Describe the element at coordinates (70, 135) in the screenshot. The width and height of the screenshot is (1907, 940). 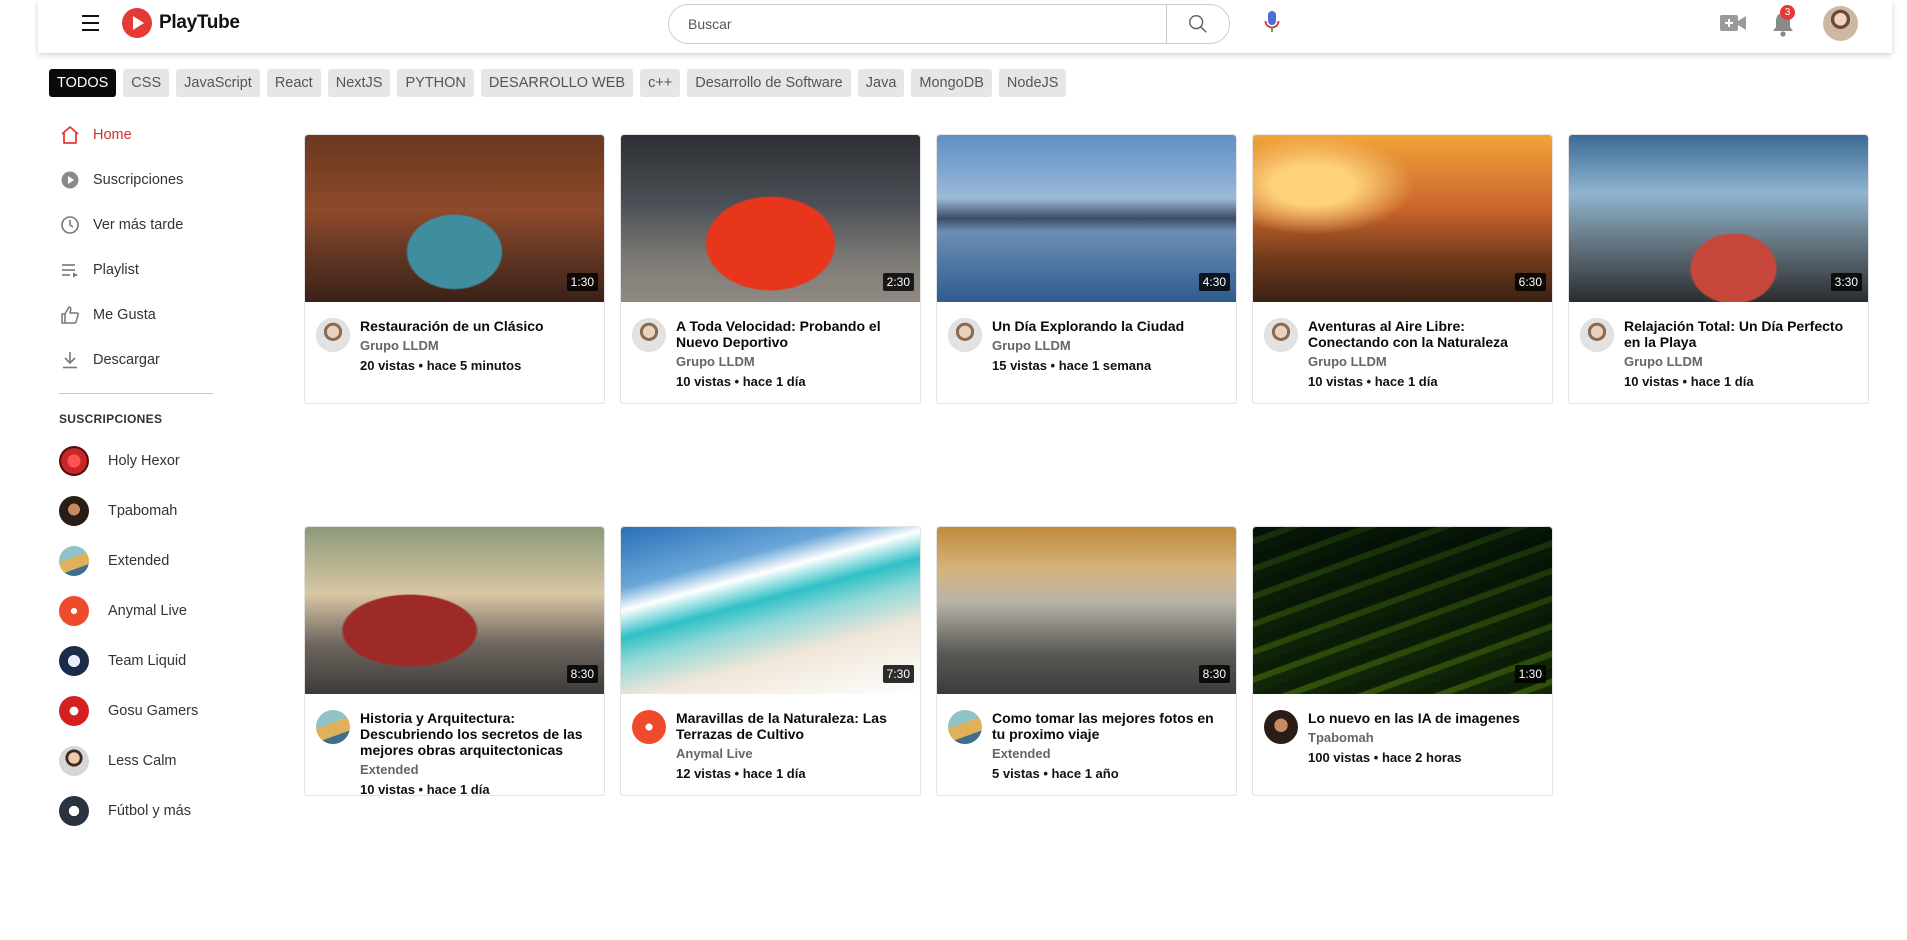
I see `home-icon` at that location.